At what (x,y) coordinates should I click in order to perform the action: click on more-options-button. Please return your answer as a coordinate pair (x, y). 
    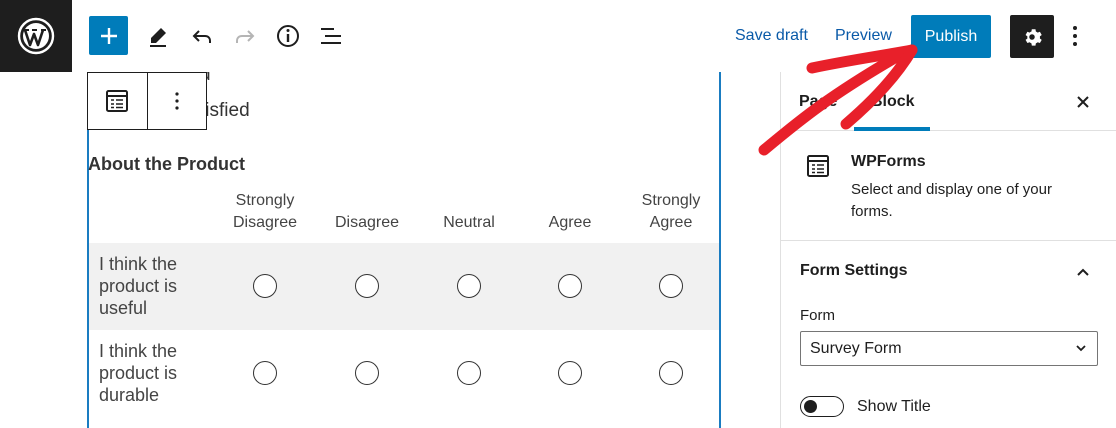
    Looking at the image, I should click on (1075, 36).